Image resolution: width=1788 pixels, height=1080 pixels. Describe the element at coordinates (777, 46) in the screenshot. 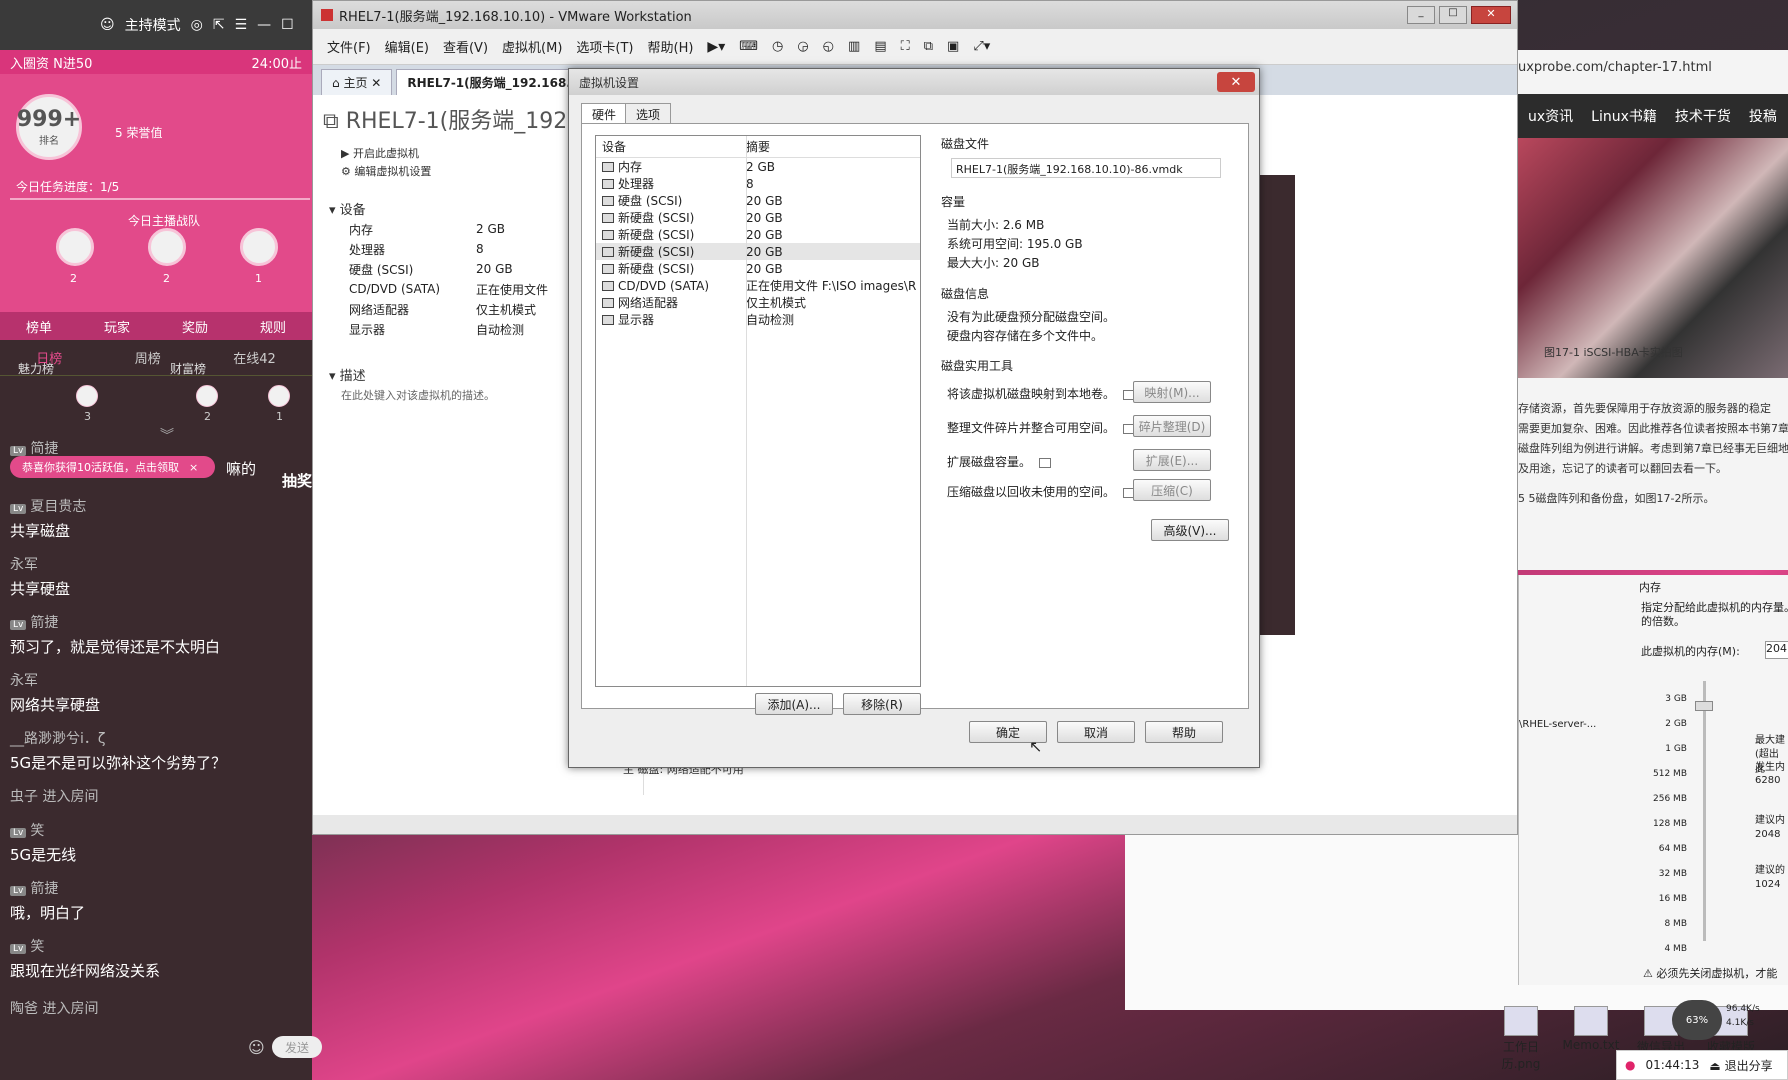

I see `snapshot-icon: ◷` at that location.